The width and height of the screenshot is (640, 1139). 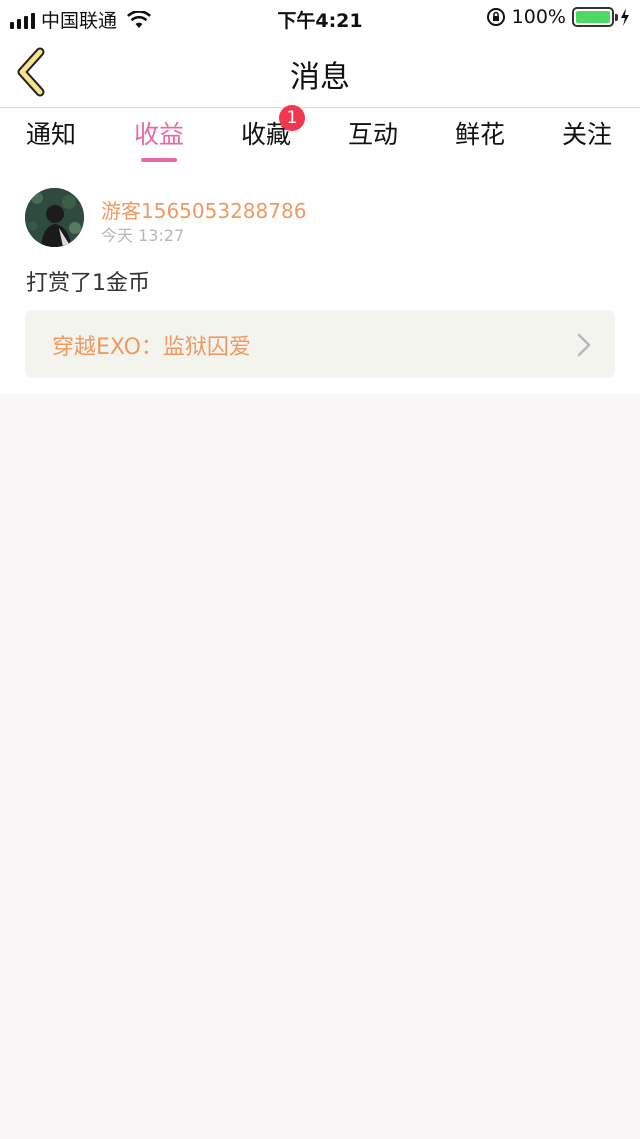 What do you see at coordinates (373, 133) in the screenshot?
I see `tab-interaction: 互动` at bounding box center [373, 133].